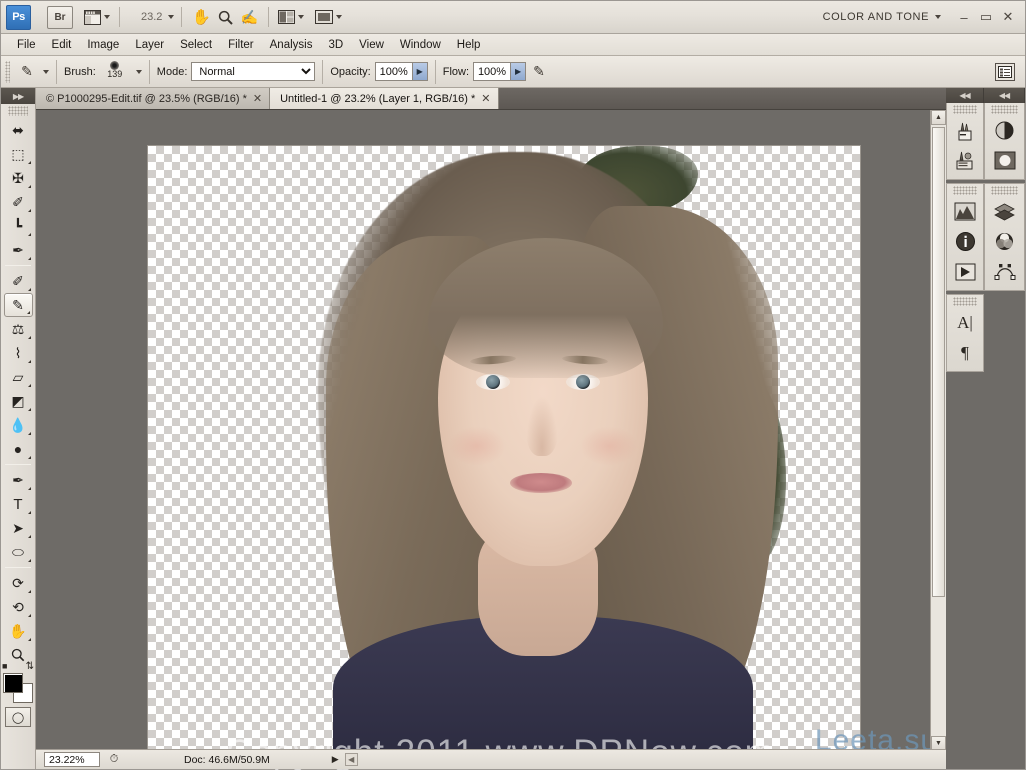 The image size is (1026, 770). I want to click on menu-file: File, so click(26, 45).